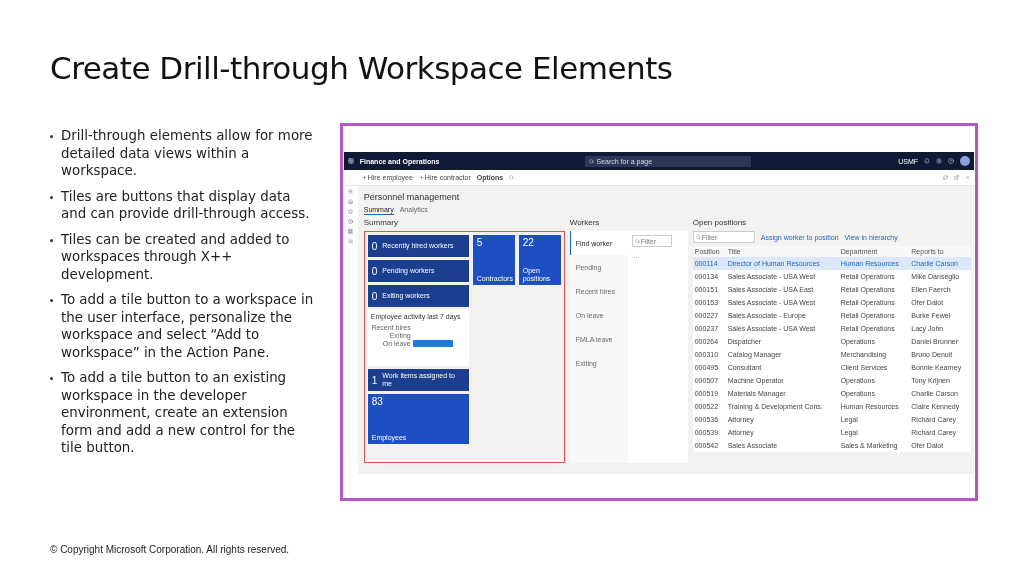 The image size is (1024, 576). Describe the element at coordinates (351, 211) in the screenshot. I see `star-icon` at that location.